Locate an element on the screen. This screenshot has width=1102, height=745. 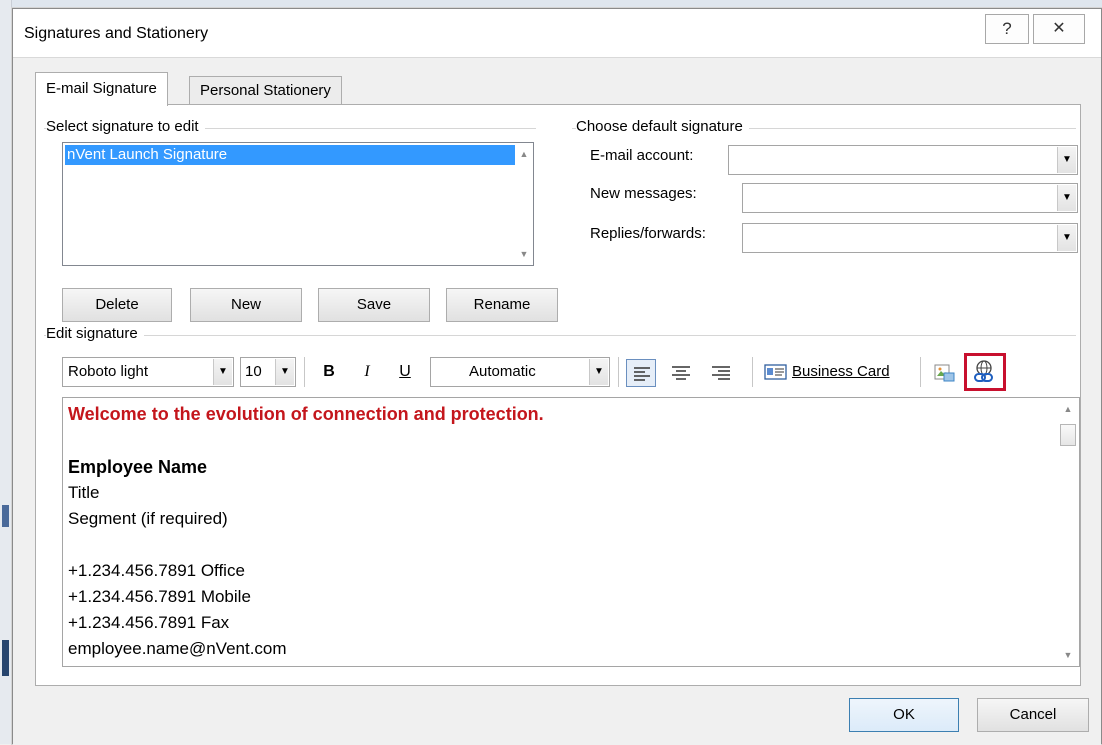
close-button: ✕ is located at coordinates (1059, 29).